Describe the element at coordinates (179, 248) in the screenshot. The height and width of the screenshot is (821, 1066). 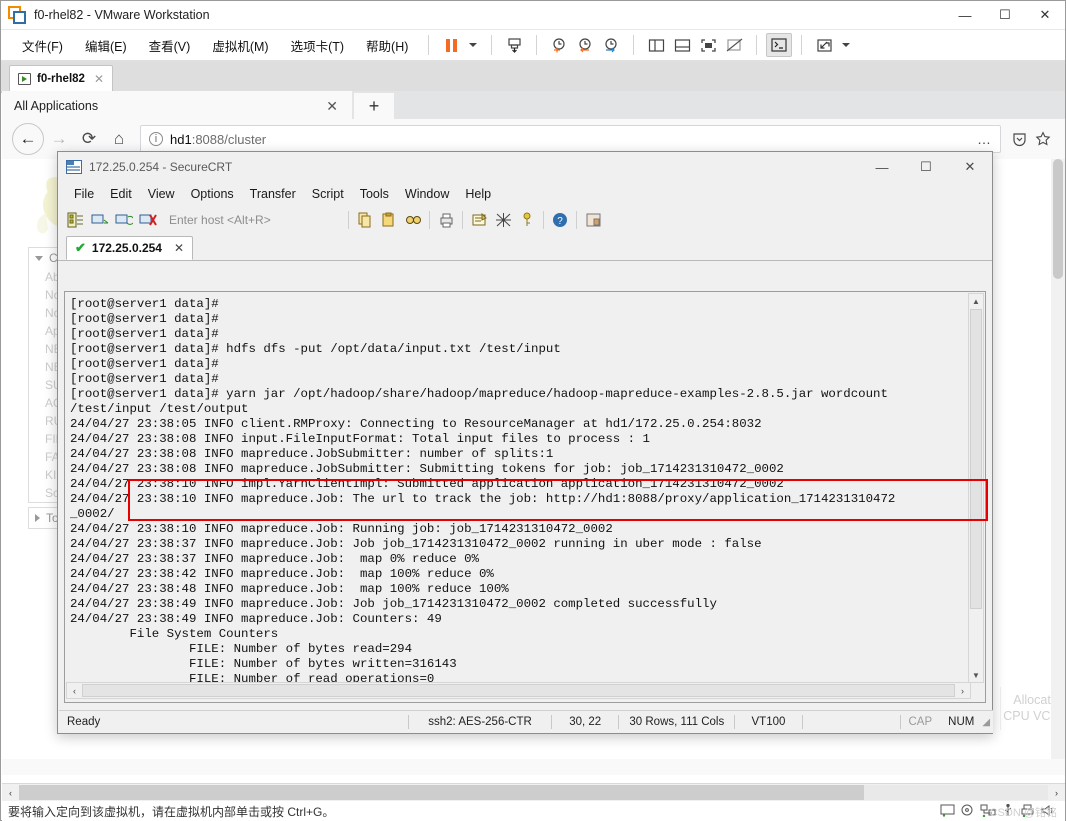
I see `session-tab-close-icon: ✕` at that location.